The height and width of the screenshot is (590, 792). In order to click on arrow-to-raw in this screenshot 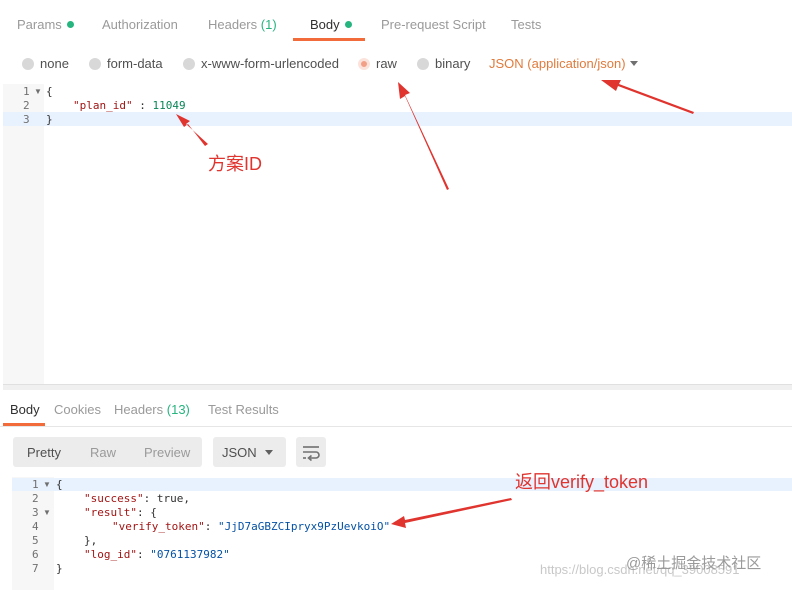, I will do `click(423, 136)`.